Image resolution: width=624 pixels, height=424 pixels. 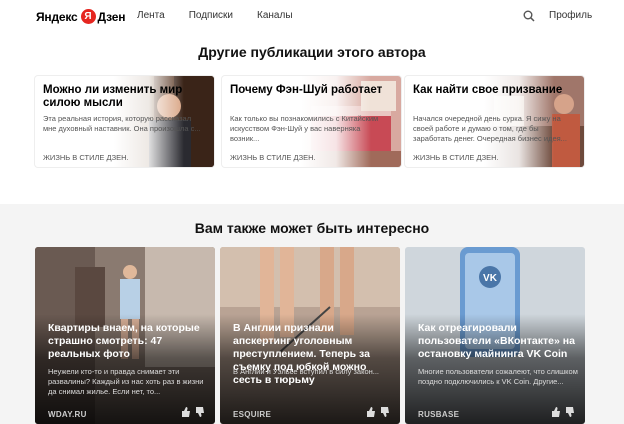 I want to click on nav-channels: Каналы, so click(x=275, y=15).